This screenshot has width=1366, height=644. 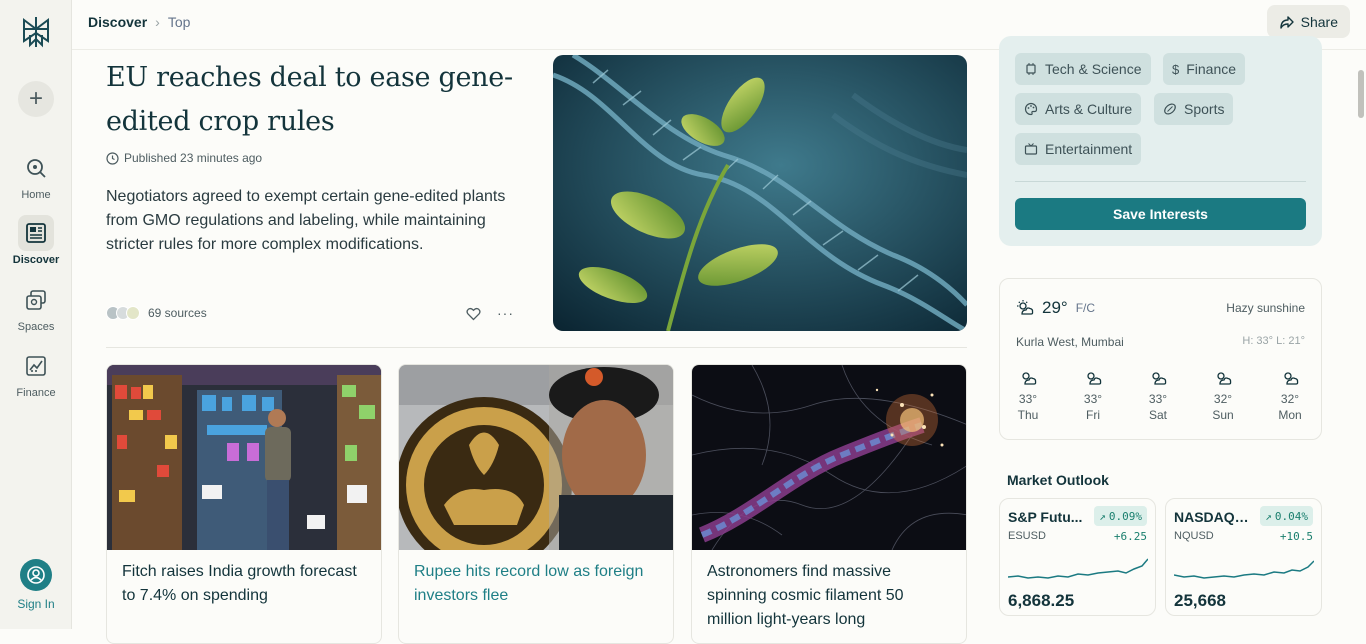 I want to click on market-price: 25,668, so click(x=1200, y=600).